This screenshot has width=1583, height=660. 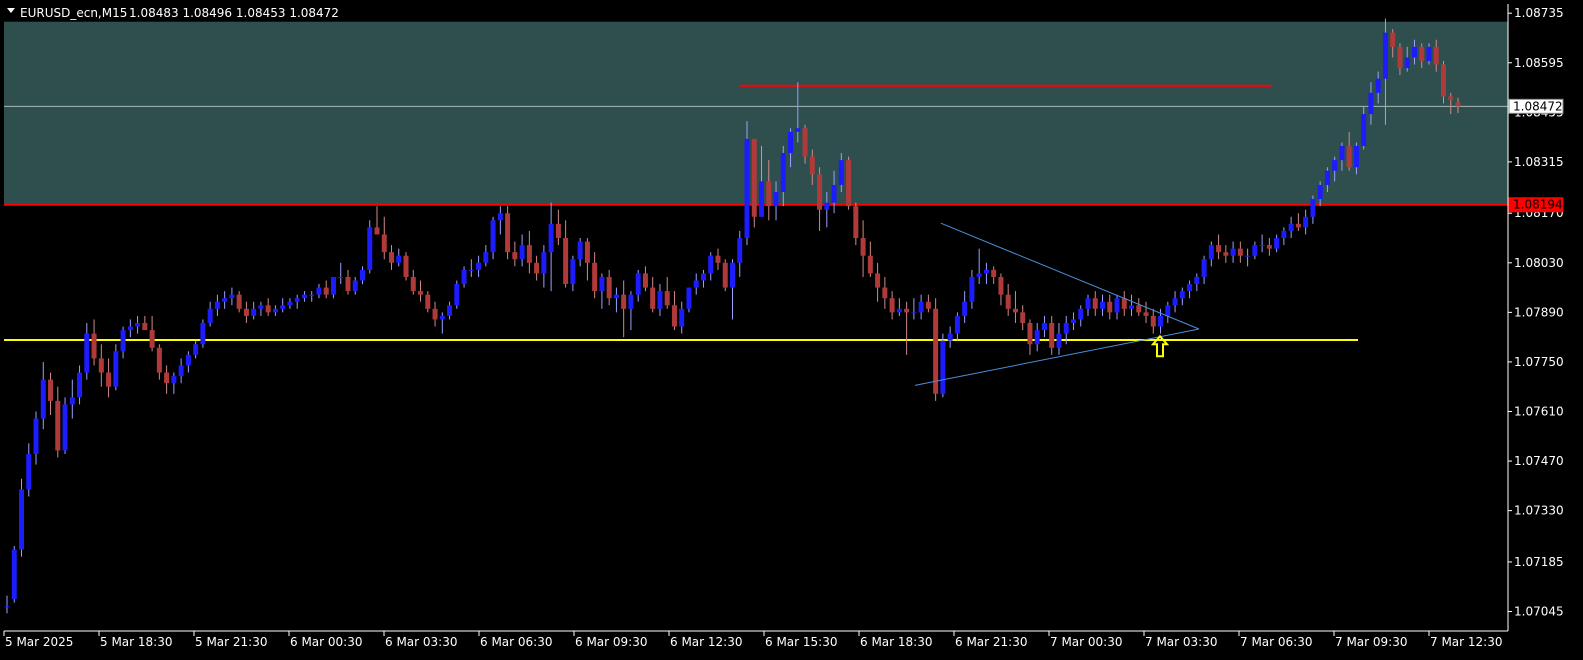 I want to click on time-tick-label: 6 Mar 00:30, so click(x=326, y=642).